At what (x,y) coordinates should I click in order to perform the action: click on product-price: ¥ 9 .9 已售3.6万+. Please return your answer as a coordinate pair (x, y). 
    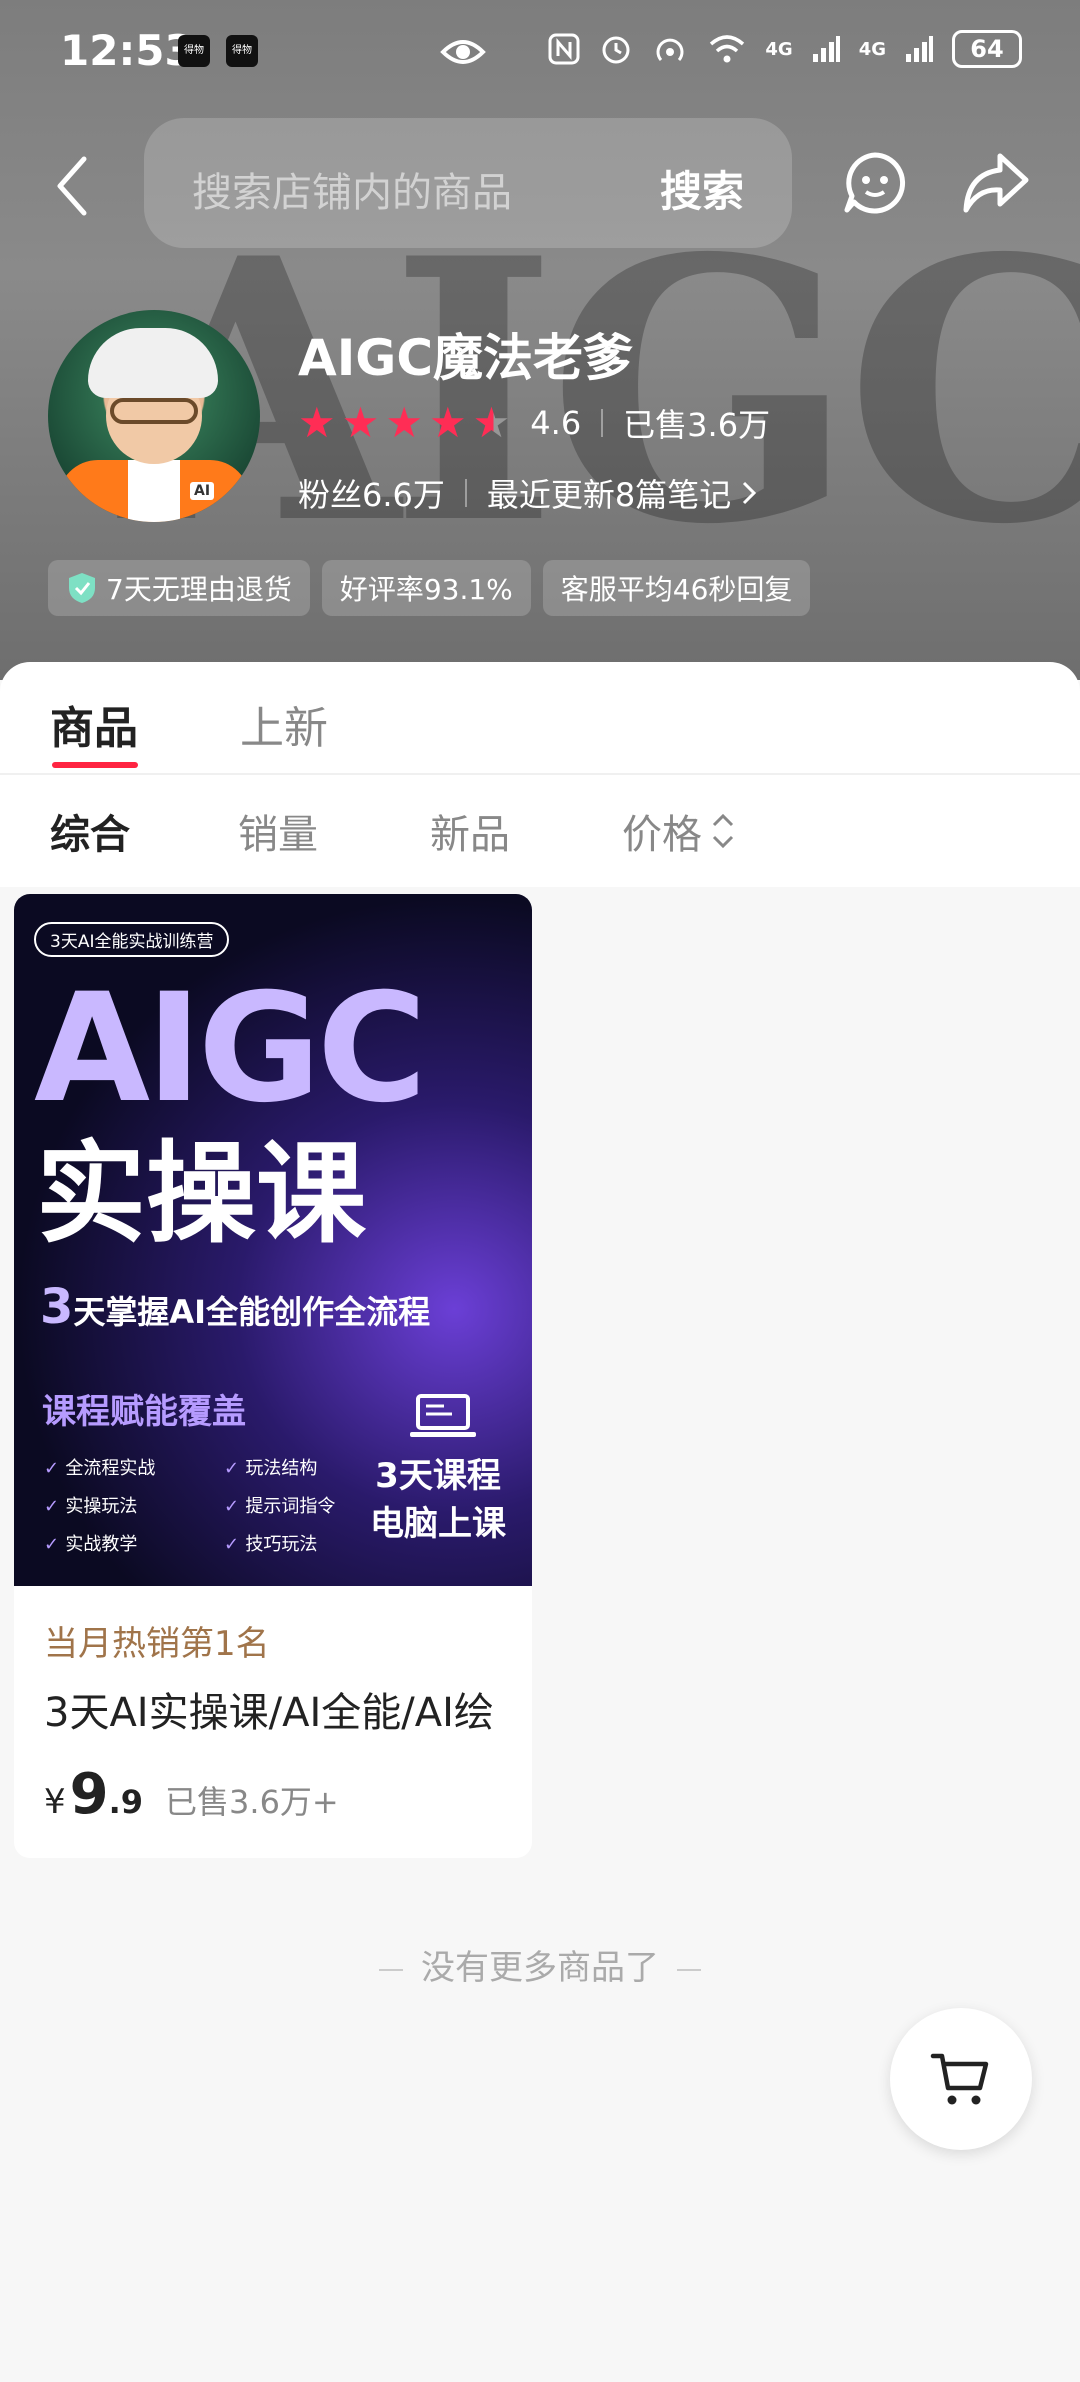
    Looking at the image, I should click on (191, 1794).